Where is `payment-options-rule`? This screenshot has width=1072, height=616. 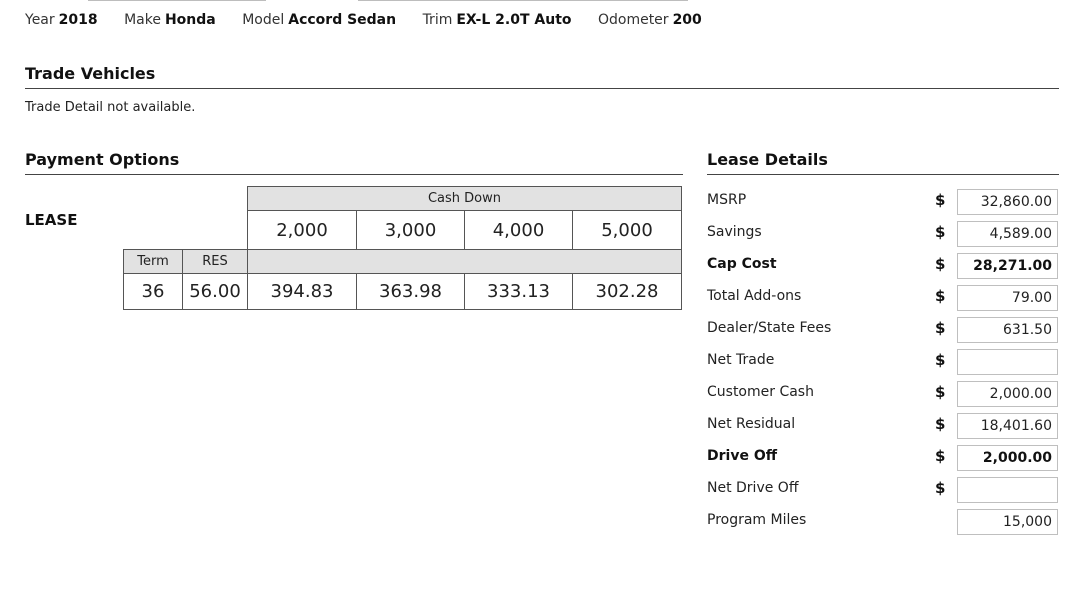 payment-options-rule is located at coordinates (354, 174).